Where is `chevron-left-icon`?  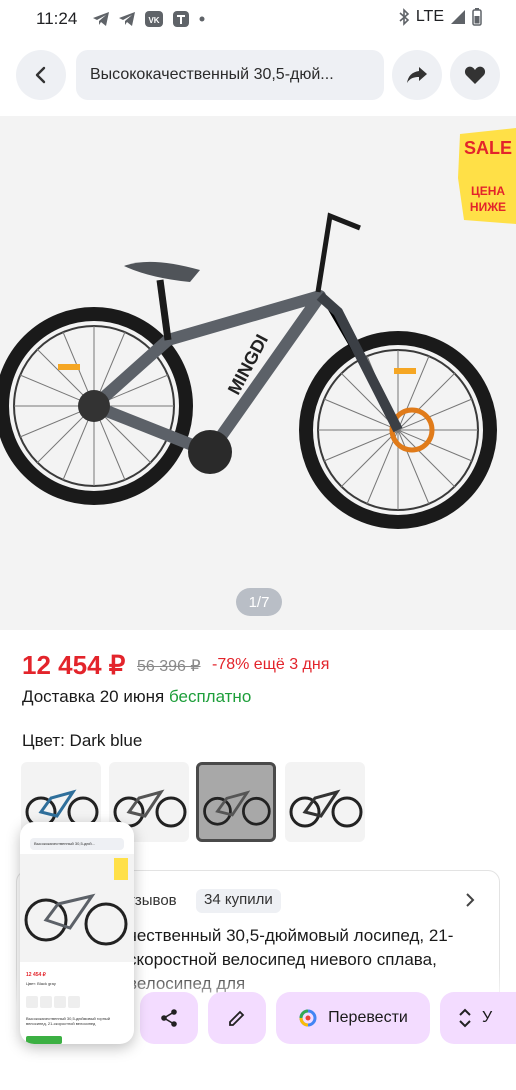
chevron-left-icon is located at coordinates (40, 75).